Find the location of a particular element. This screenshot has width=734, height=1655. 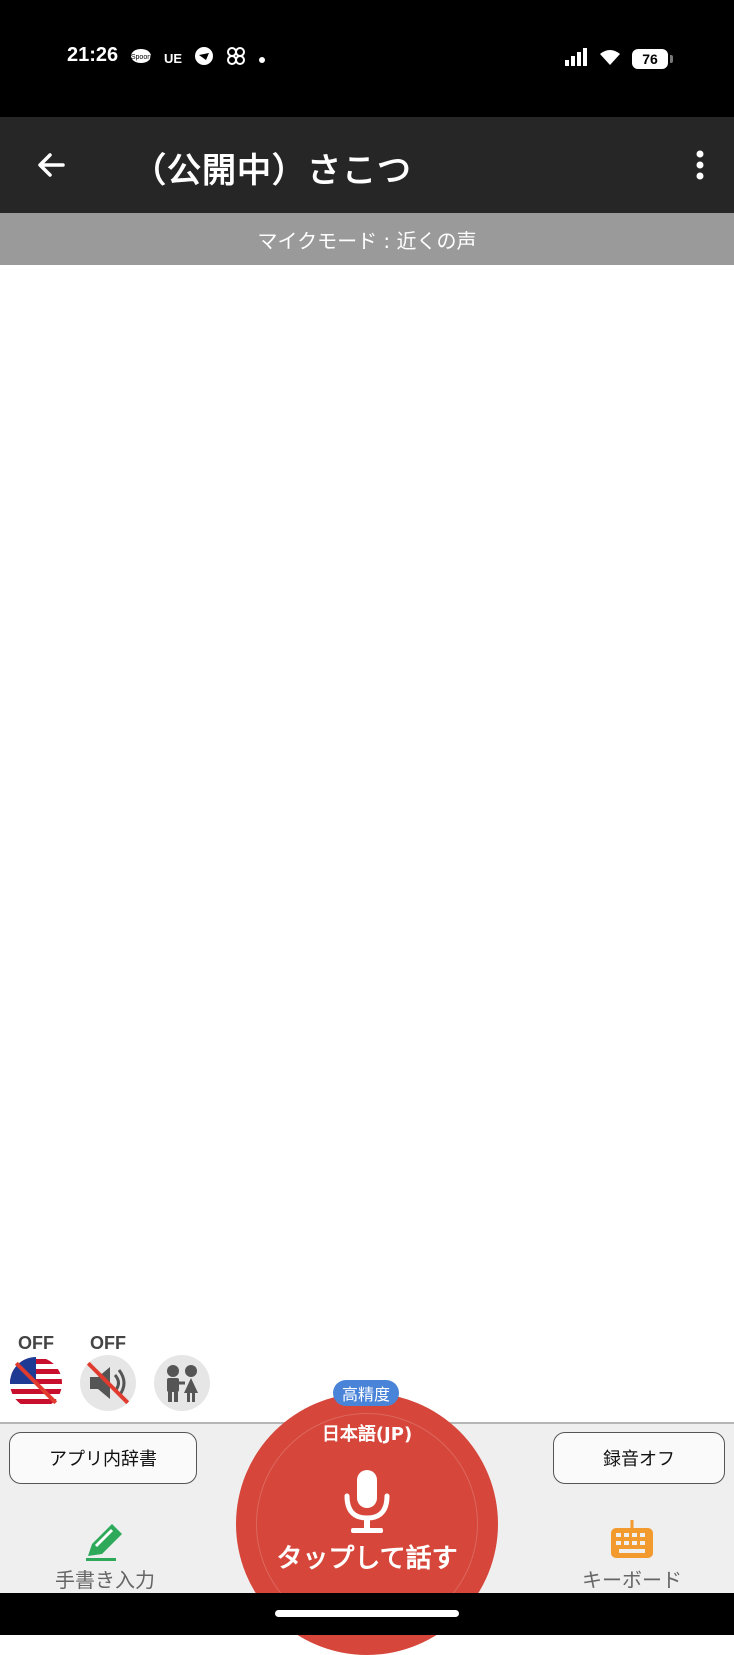

spoon-app-icon: Spoon is located at coordinates (141, 58).